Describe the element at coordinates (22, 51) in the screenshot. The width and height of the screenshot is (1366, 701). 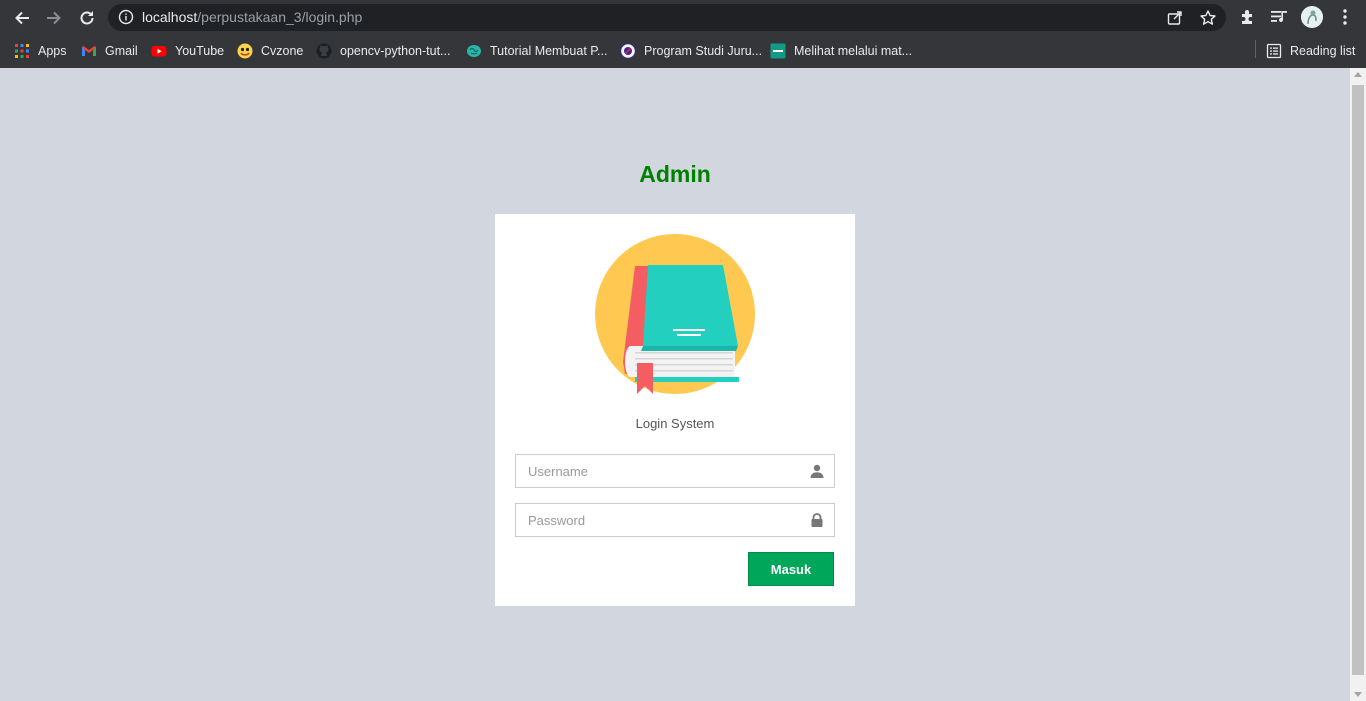
I see `apps-grid-icon` at that location.